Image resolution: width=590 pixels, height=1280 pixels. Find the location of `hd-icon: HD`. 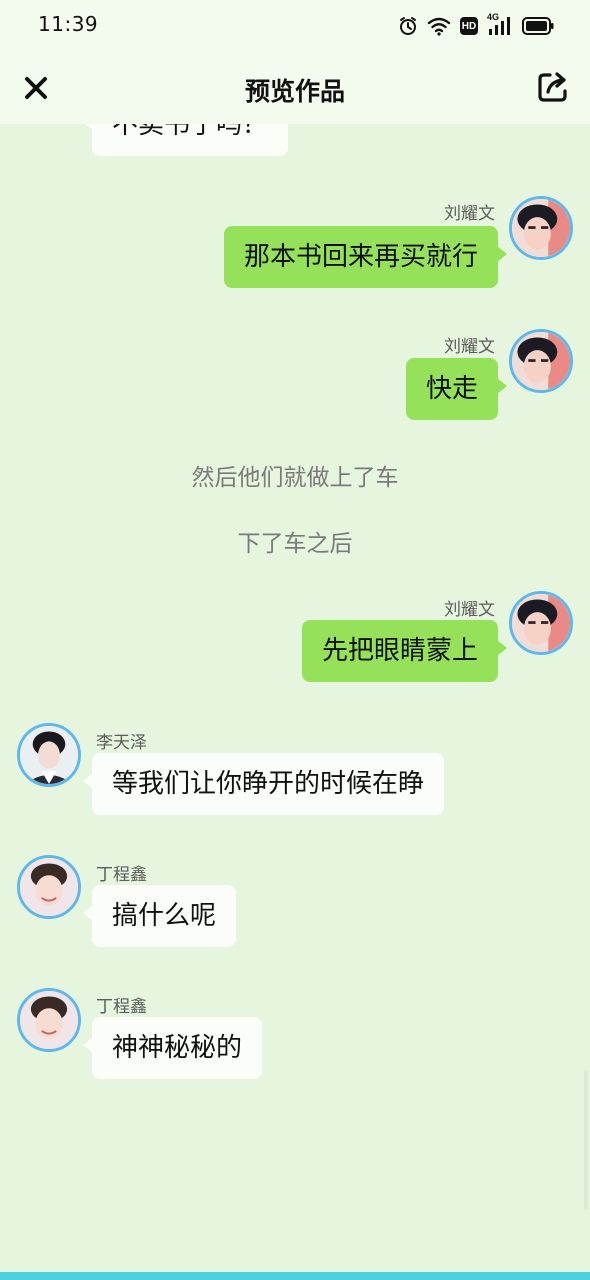

hd-icon: HD is located at coordinates (469, 26).